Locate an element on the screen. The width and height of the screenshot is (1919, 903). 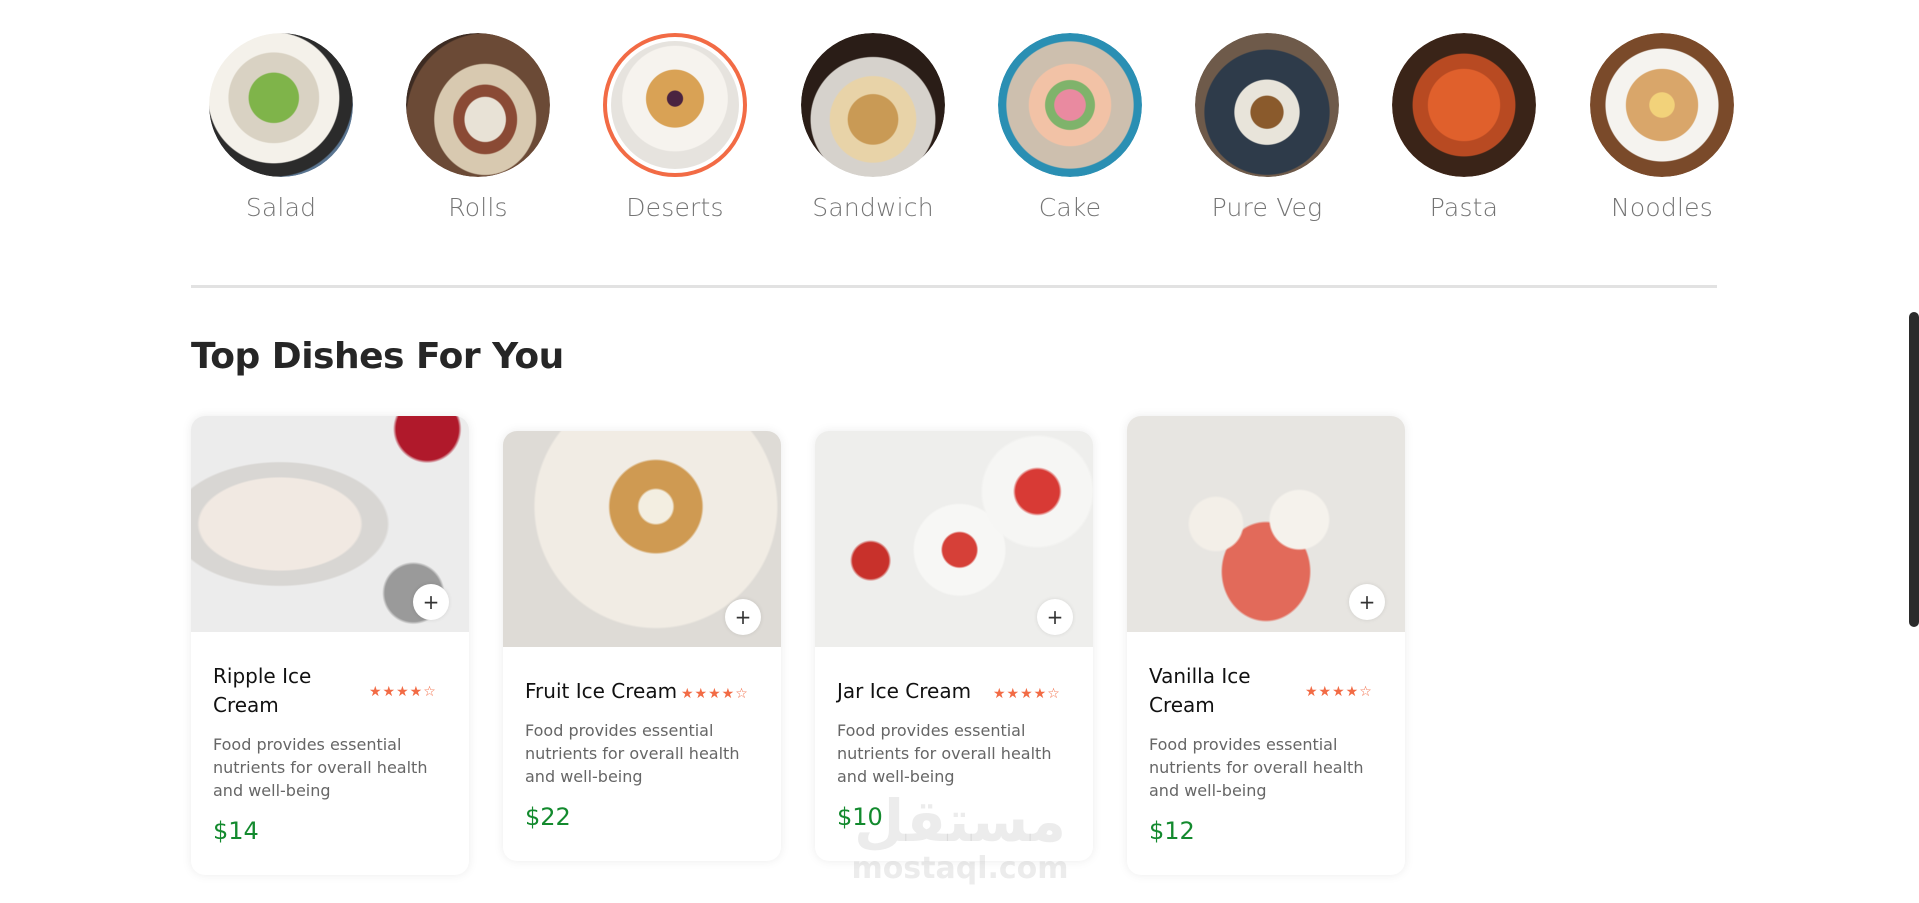
menu-item-salad: Salad is located at coordinates (281, 127).